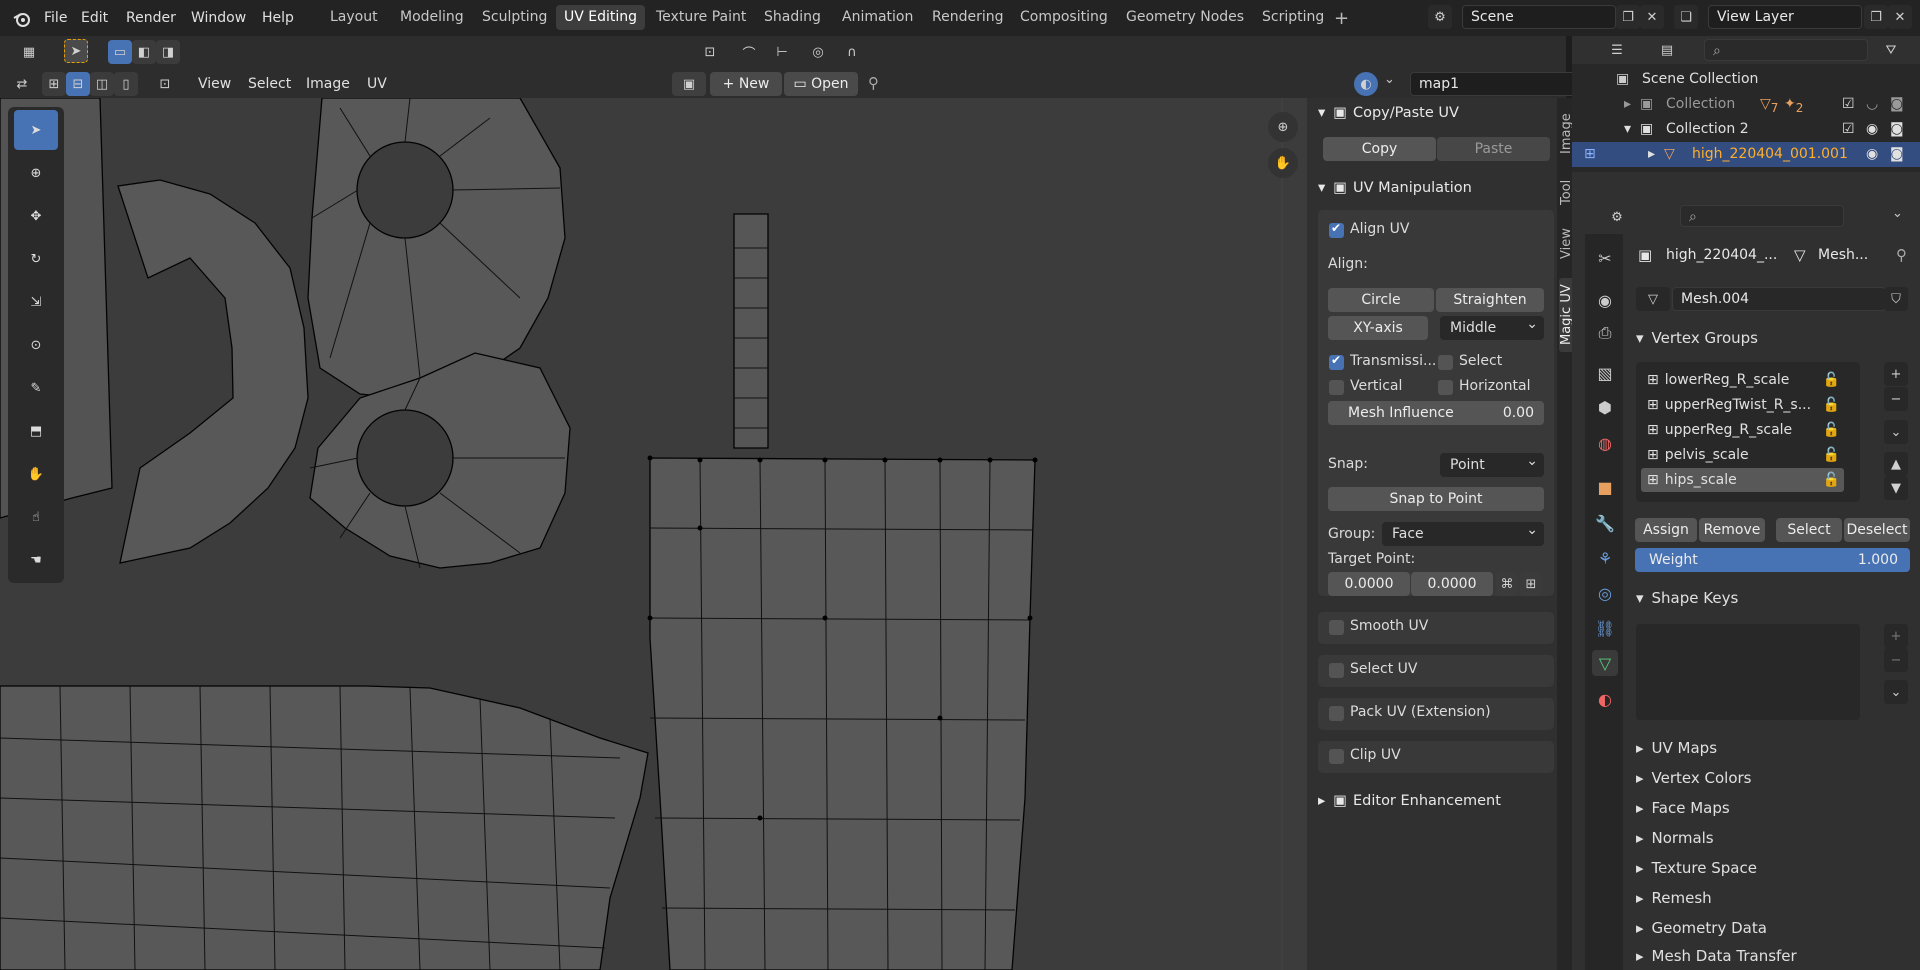 The image size is (1920, 970). Describe the element at coordinates (1776, 898) in the screenshot. I see `remesh-section: ▸ Remesh` at that location.